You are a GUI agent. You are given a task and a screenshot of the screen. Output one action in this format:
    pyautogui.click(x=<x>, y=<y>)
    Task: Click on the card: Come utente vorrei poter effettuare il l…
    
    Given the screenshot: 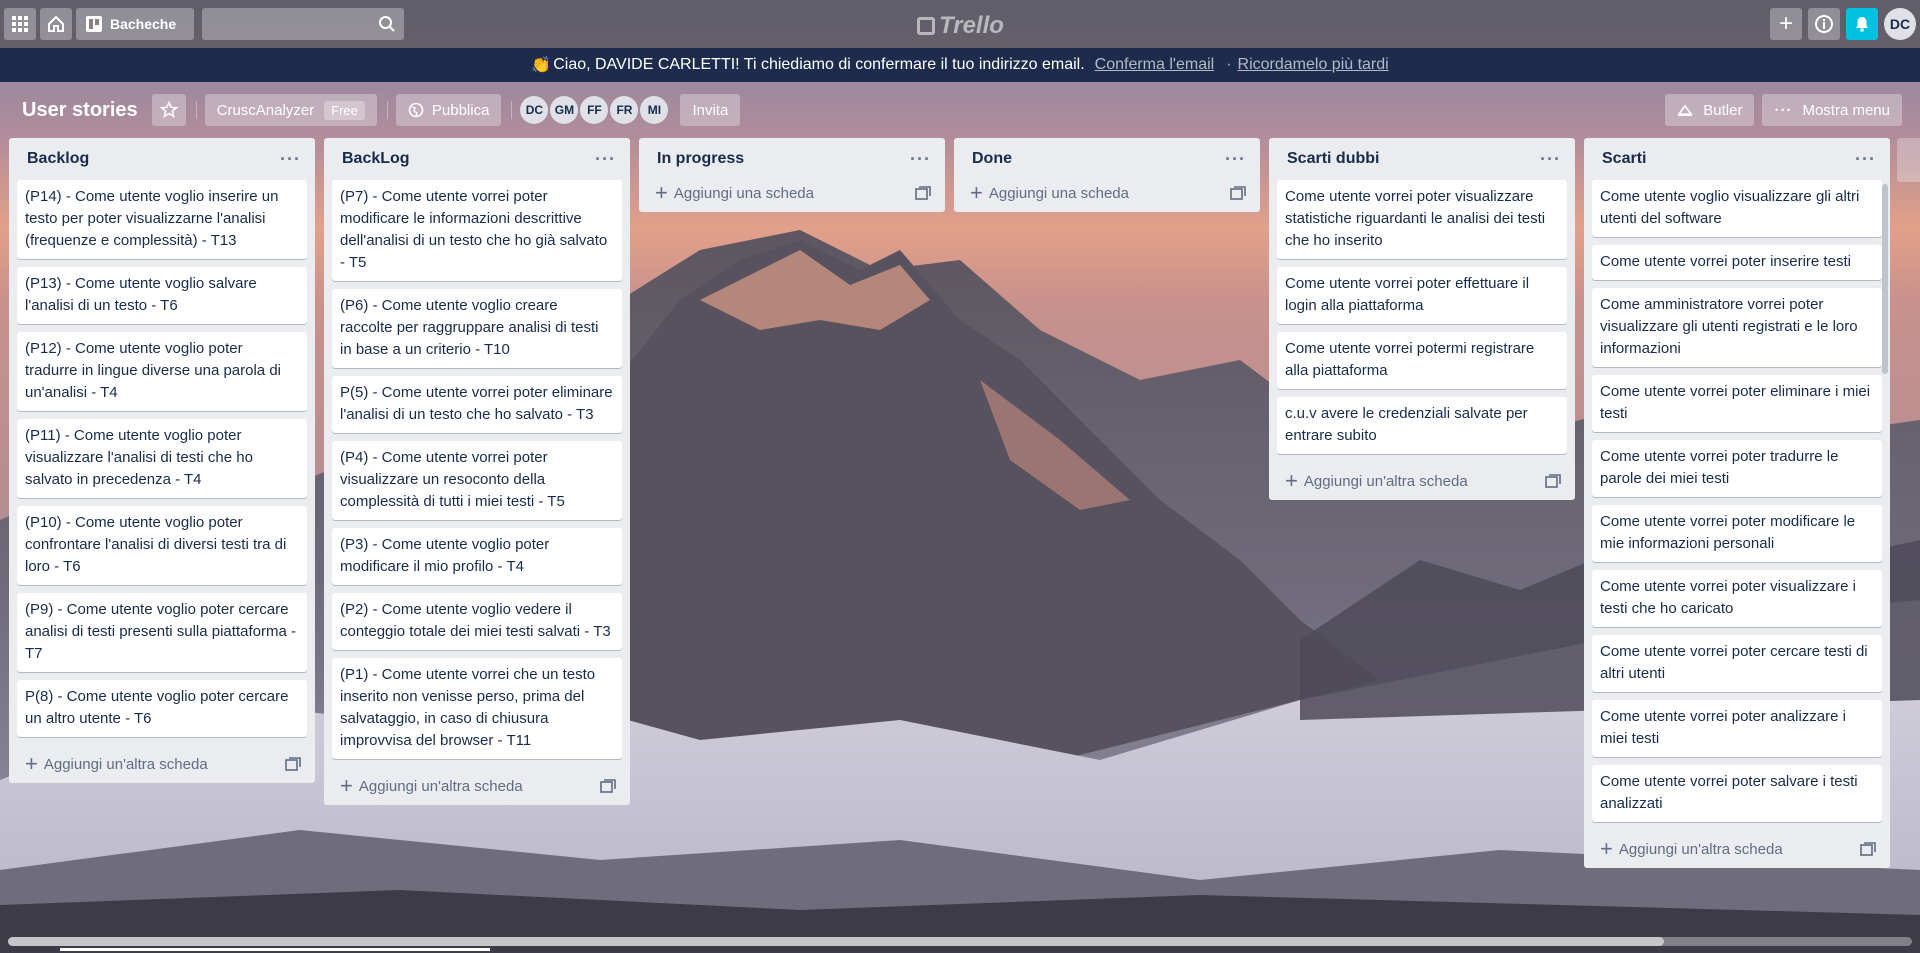 What is the action you would take?
    pyautogui.click(x=1422, y=295)
    